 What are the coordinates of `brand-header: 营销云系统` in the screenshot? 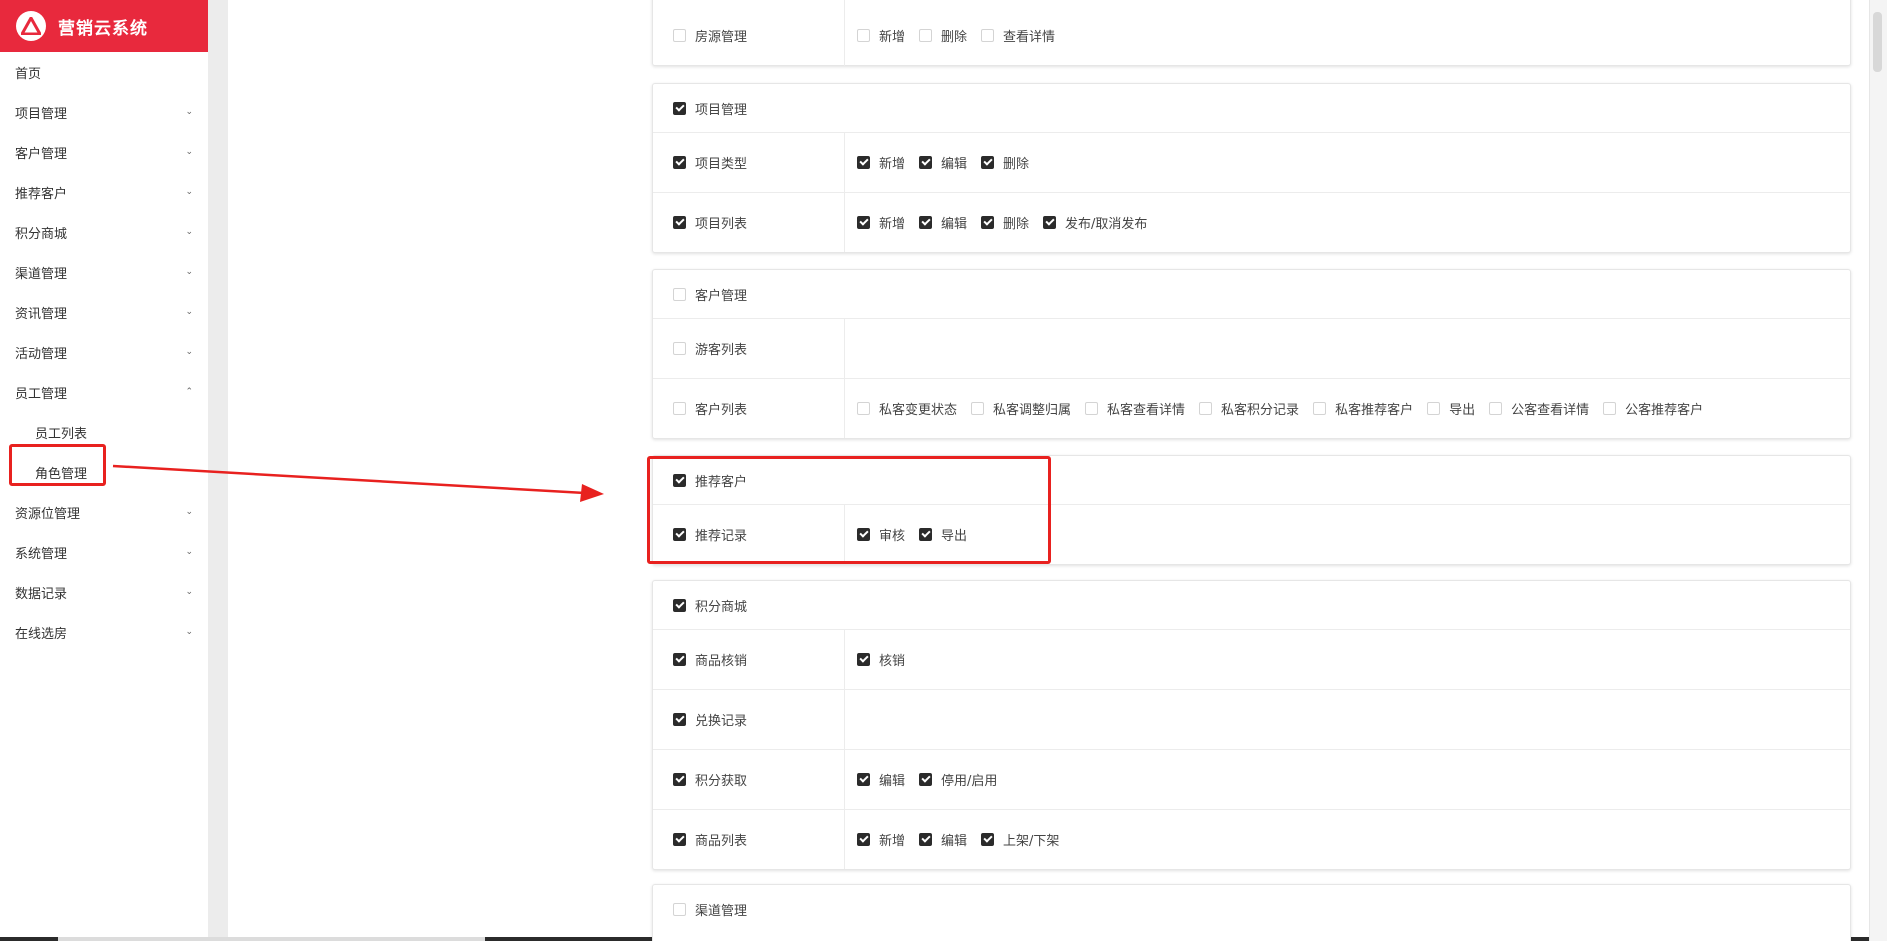 It's located at (104, 26).